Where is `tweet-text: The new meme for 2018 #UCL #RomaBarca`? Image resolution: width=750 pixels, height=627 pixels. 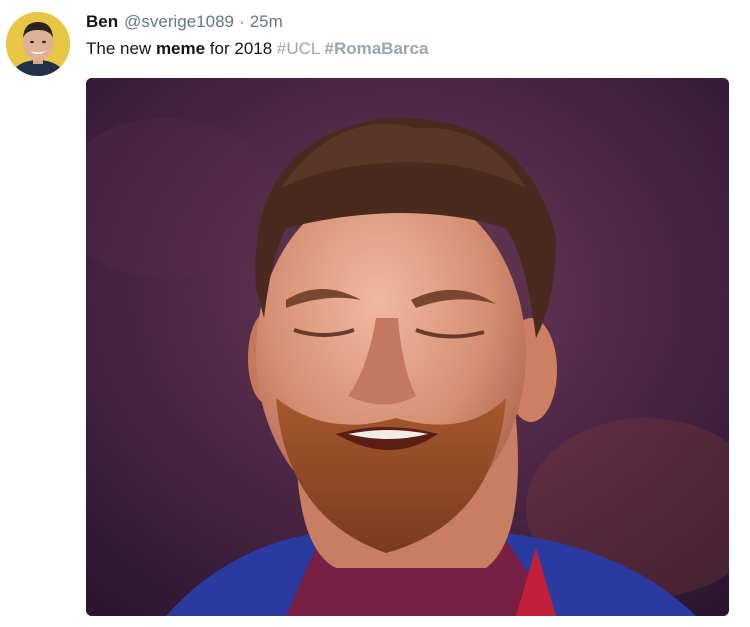 tweet-text: The new meme for 2018 #UCL #RomaBarca is located at coordinates (257, 49).